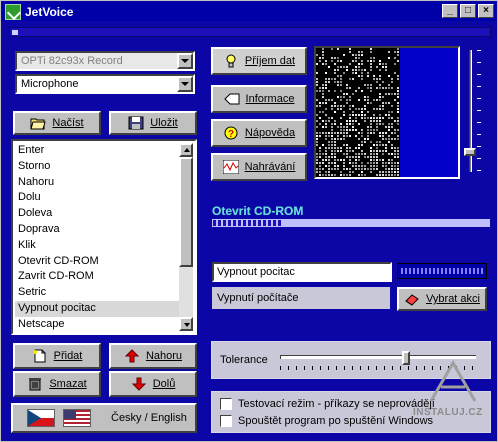  I want to click on language-label: Česky / English, so click(149, 418).